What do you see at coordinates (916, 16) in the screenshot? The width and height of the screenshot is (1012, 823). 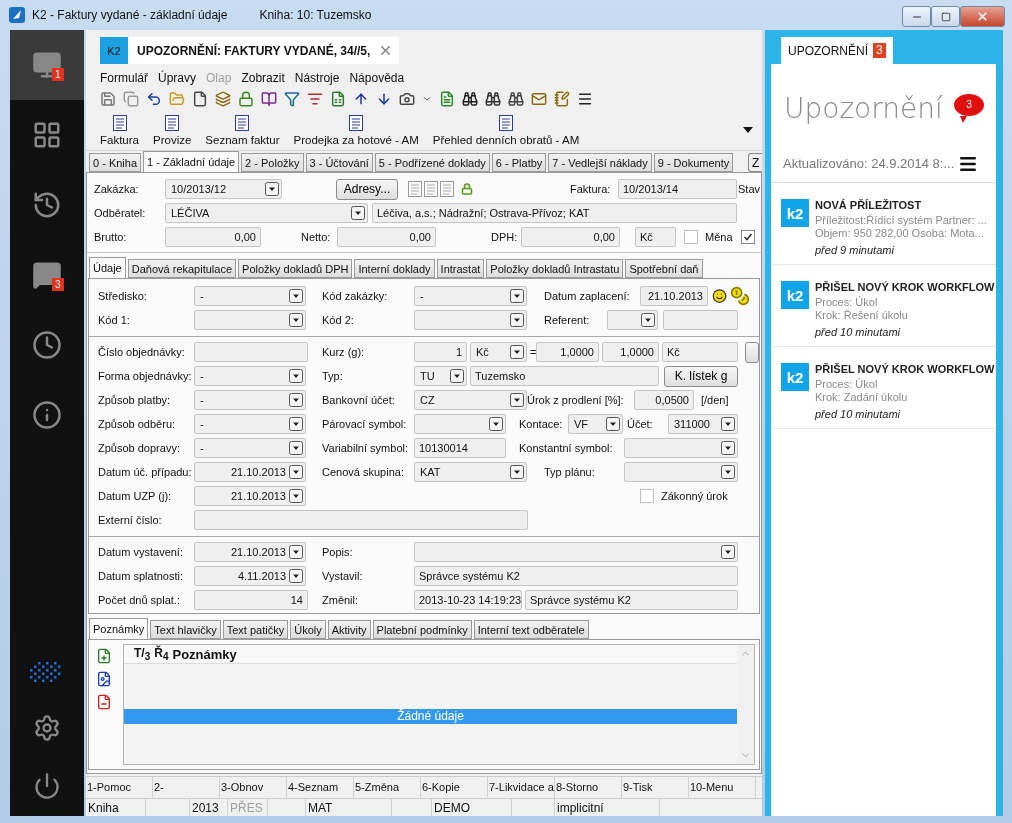 I see `minimize-button` at bounding box center [916, 16].